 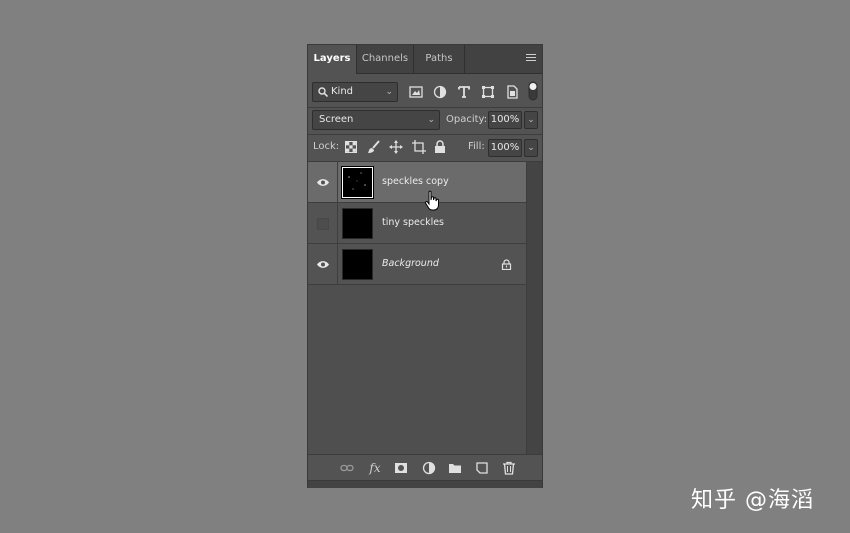 What do you see at coordinates (440, 147) in the screenshot?
I see `lock-all-icon` at bounding box center [440, 147].